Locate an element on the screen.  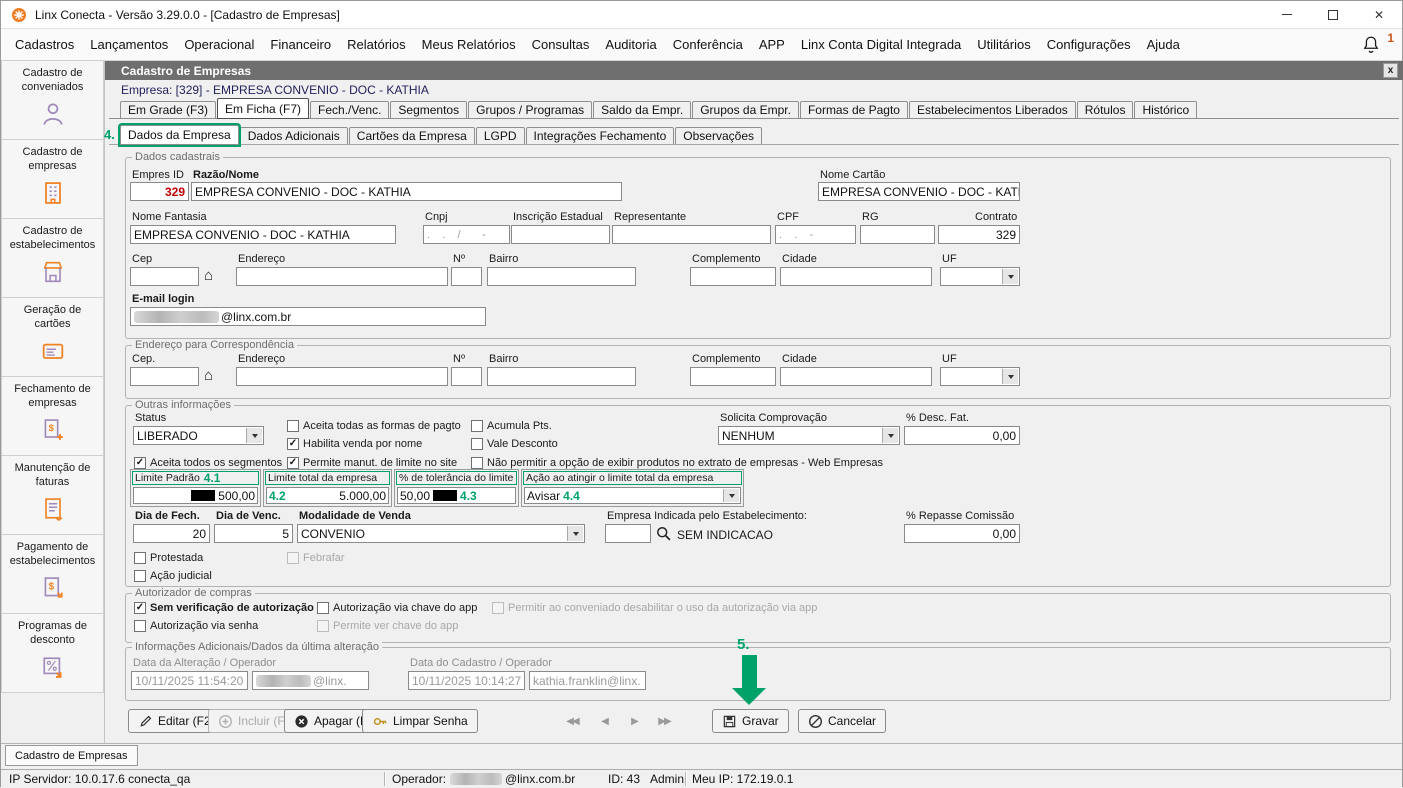
status-select: LIBERADO is located at coordinates (198, 435).